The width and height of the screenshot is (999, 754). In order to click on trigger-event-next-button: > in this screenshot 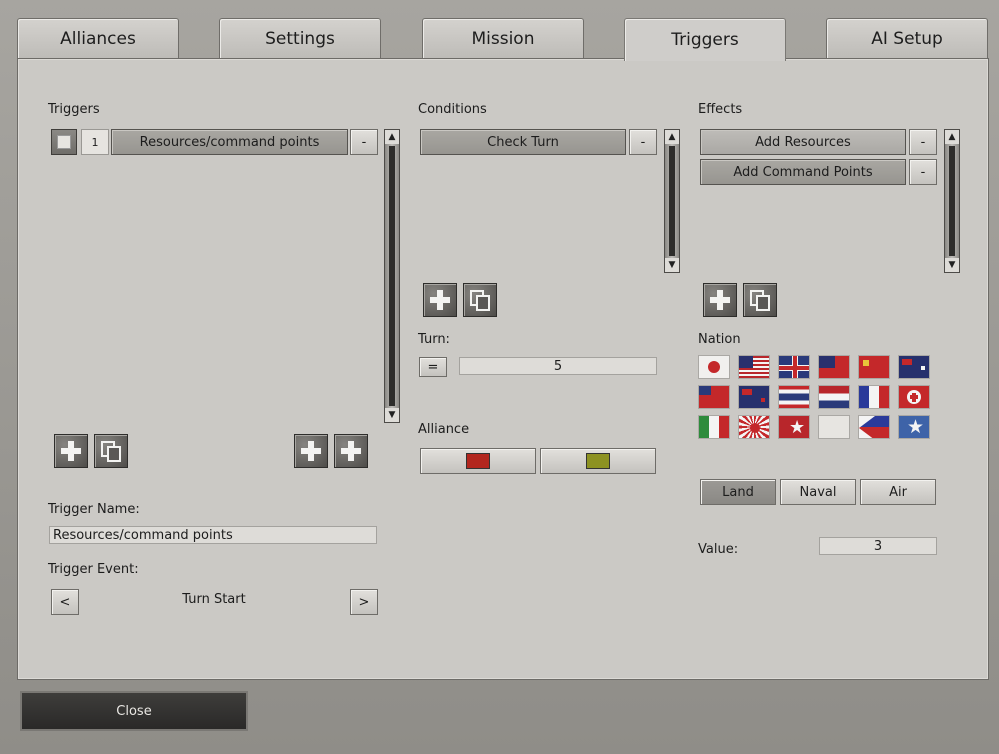, I will do `click(364, 602)`.